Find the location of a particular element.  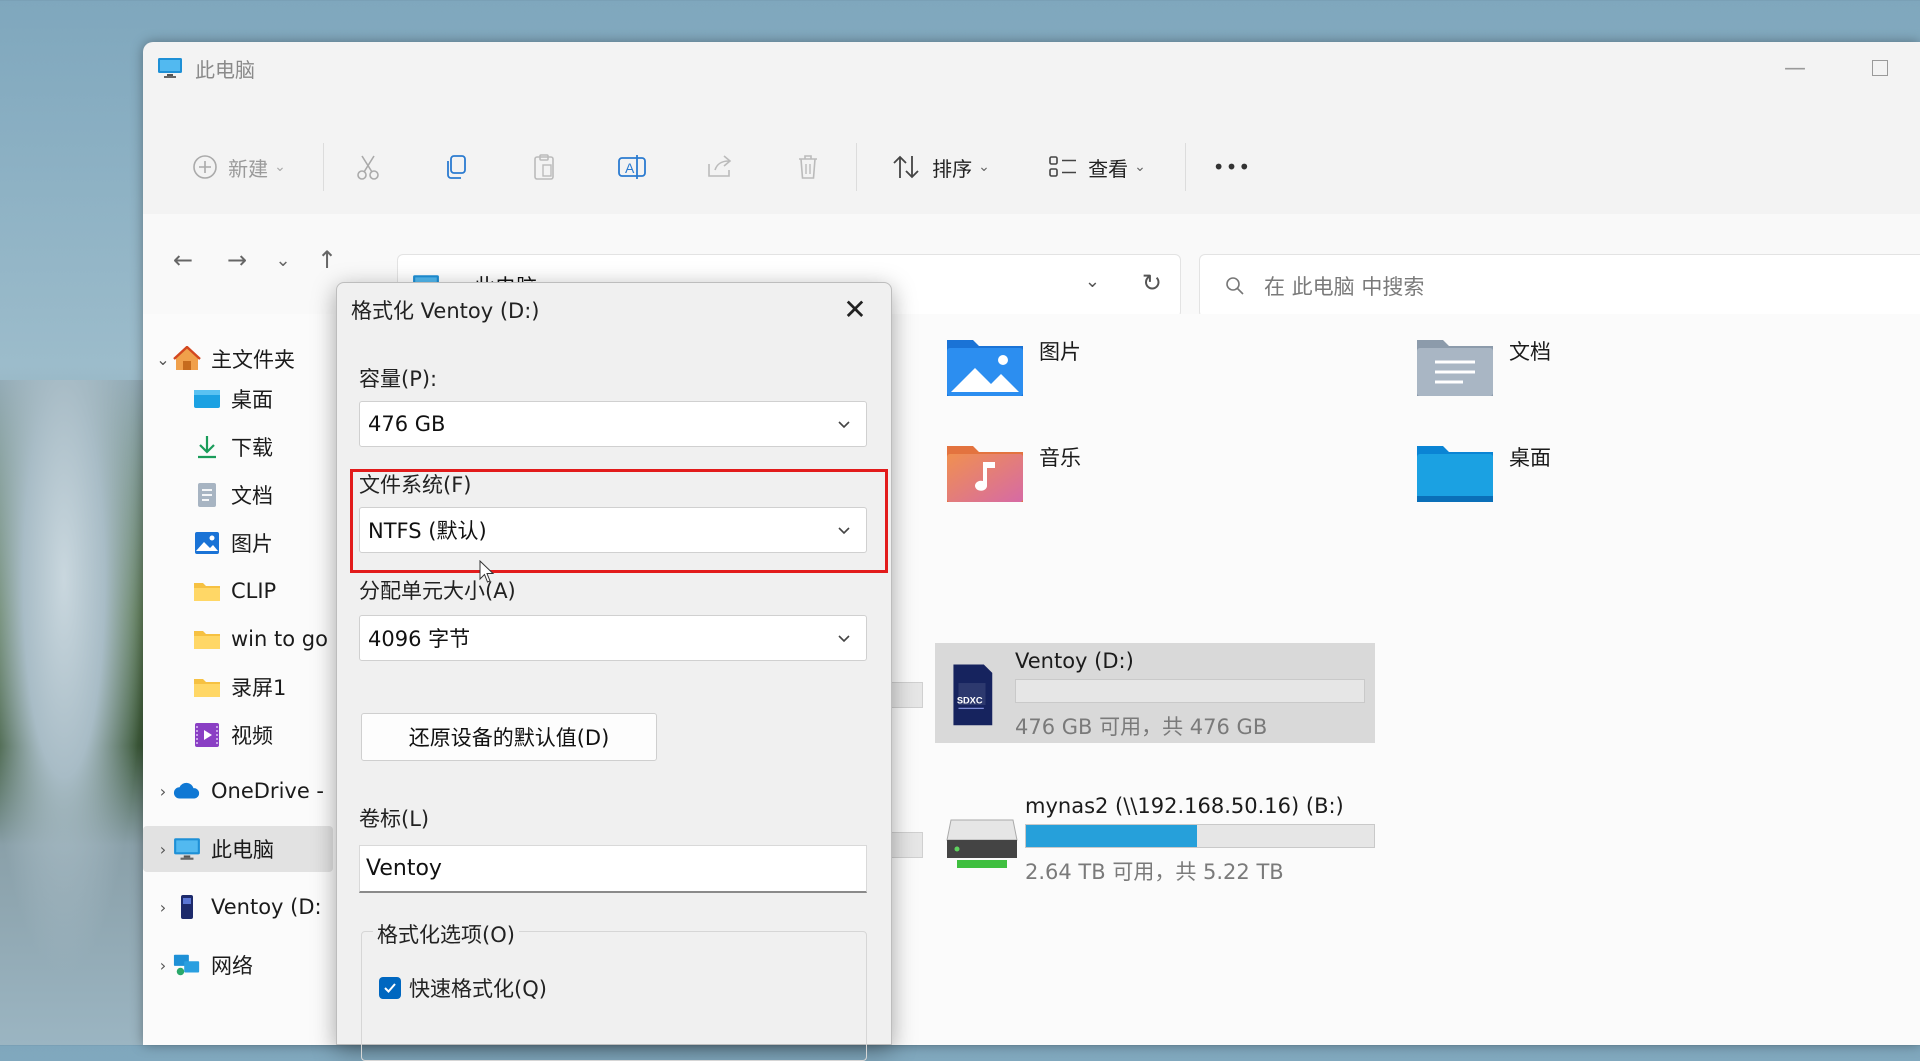

copy-button is located at coordinates (456, 167).